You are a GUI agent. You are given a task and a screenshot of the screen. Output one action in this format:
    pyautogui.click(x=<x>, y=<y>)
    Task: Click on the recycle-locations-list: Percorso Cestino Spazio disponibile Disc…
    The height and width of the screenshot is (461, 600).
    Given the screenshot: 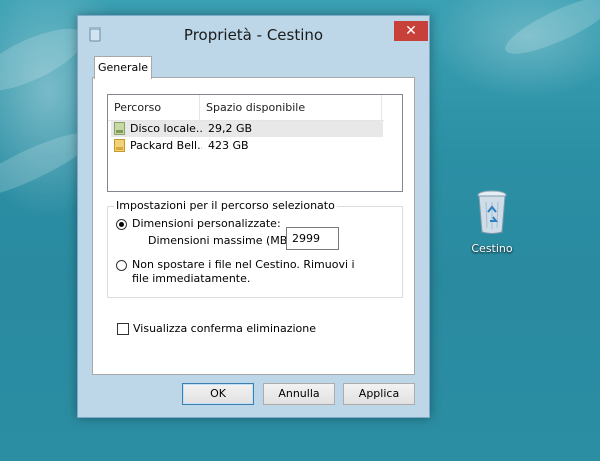 What is the action you would take?
    pyautogui.click(x=255, y=143)
    